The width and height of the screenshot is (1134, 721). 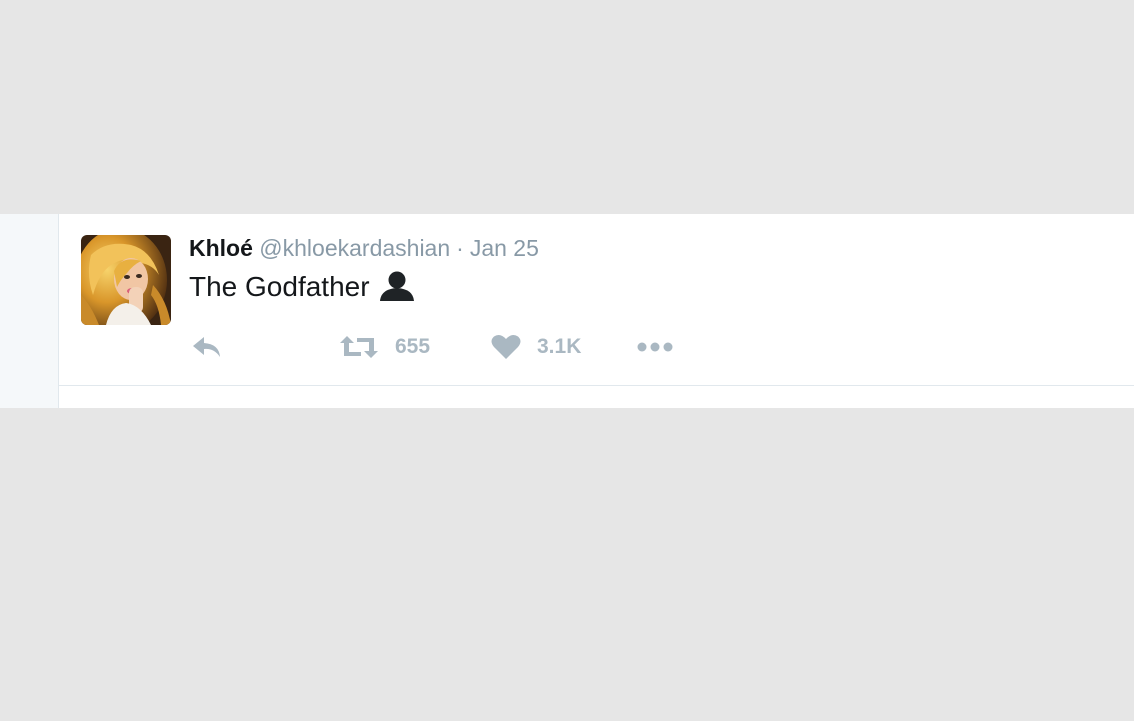 I want to click on more-button, so click(x=656, y=347).